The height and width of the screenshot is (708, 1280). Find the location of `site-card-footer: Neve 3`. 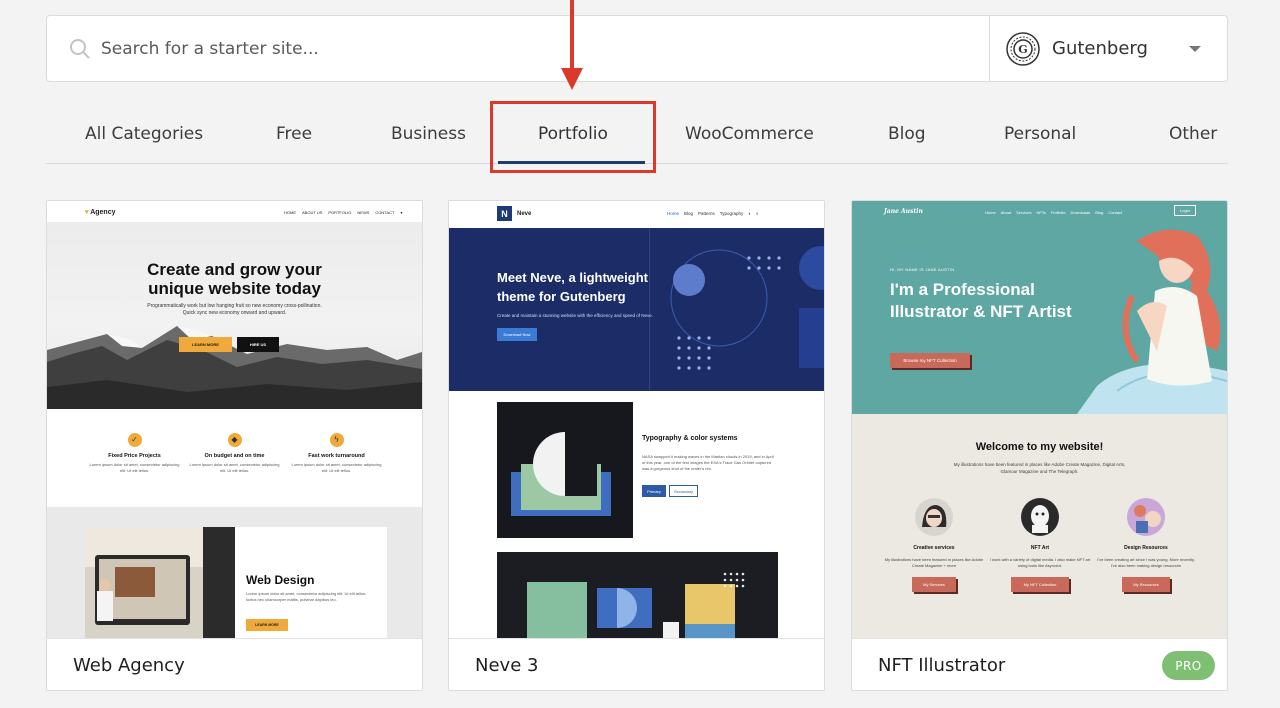

site-card-footer: Neve 3 is located at coordinates (636, 664).